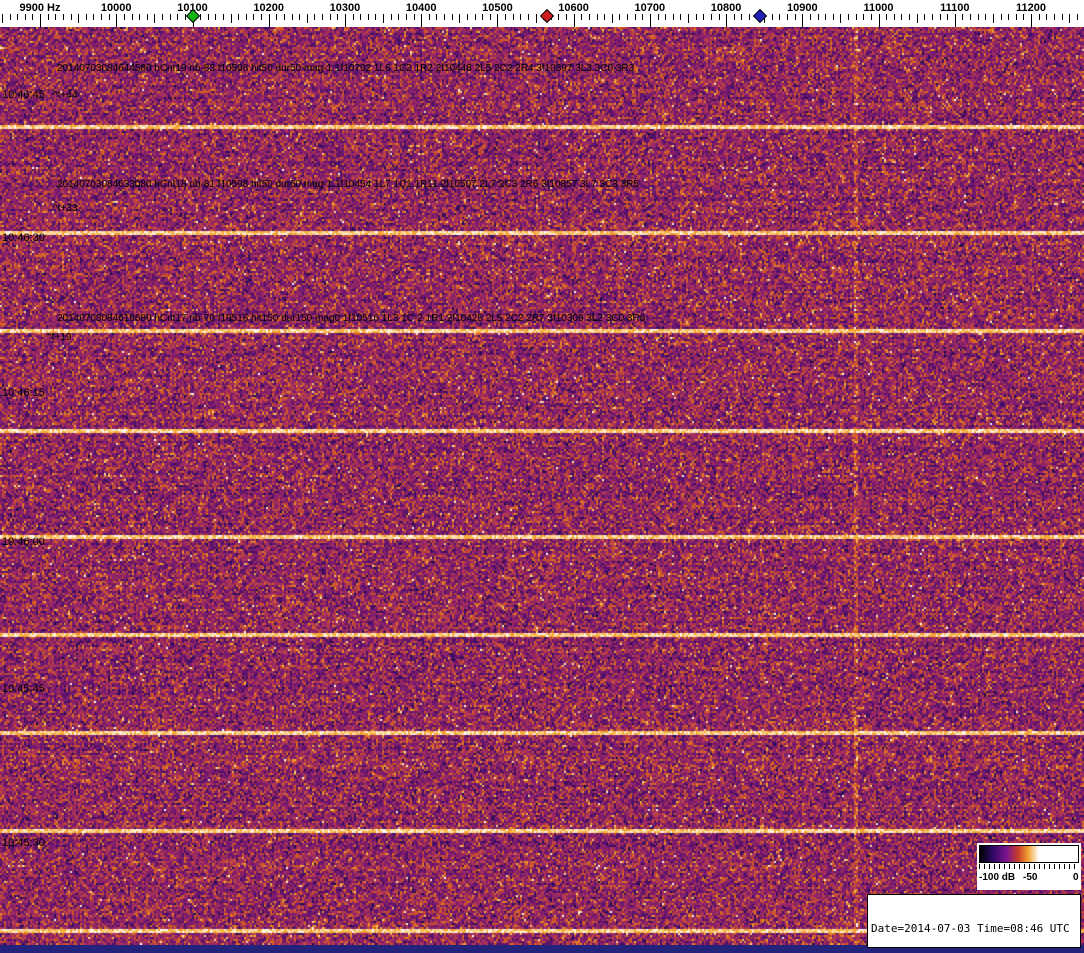 This screenshot has height=953, width=1084. I want to click on ruler-label-10000: 10000, so click(116, 8).